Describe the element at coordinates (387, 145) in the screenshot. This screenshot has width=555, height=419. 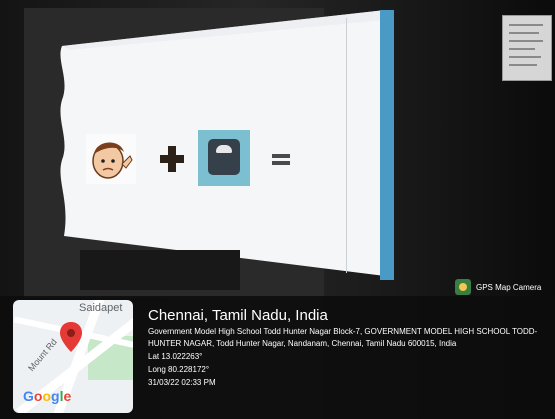
I see `screen-edge-strip` at that location.